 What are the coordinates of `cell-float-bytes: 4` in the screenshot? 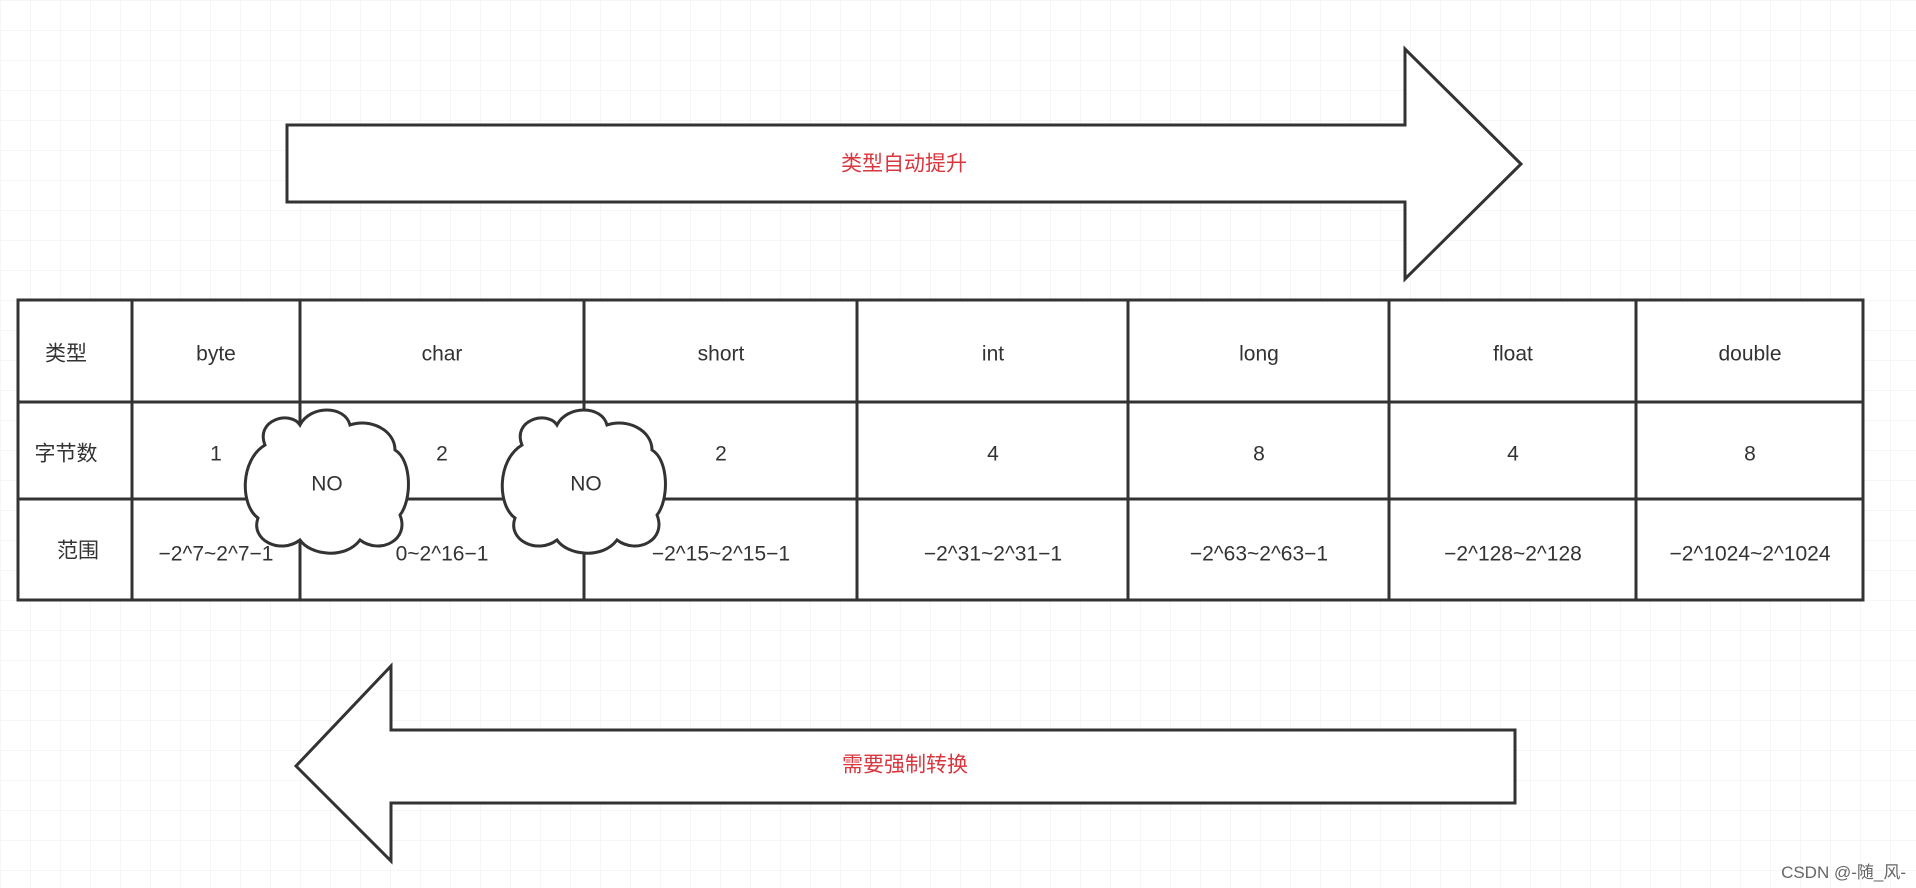 It's located at (1513, 454).